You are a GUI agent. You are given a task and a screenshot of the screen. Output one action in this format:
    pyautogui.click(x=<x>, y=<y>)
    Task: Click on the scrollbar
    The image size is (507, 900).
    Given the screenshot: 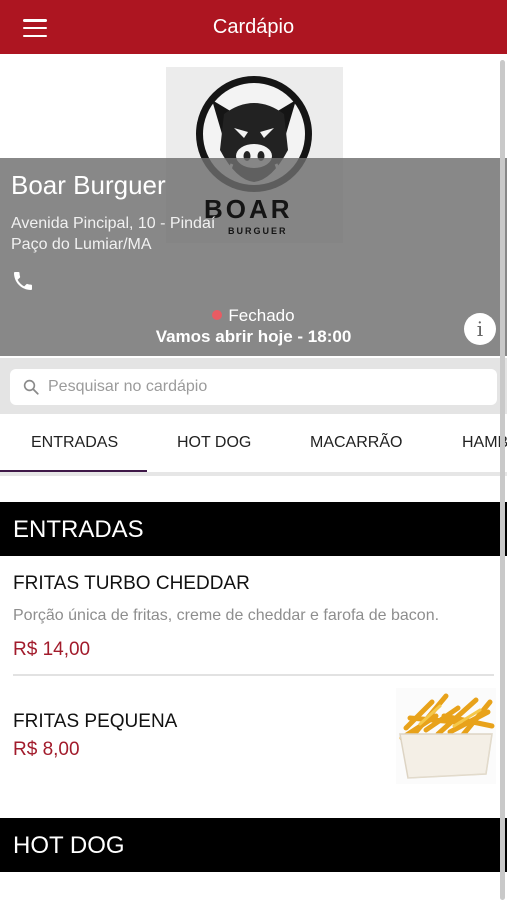 What is the action you would take?
    pyautogui.click(x=502, y=480)
    